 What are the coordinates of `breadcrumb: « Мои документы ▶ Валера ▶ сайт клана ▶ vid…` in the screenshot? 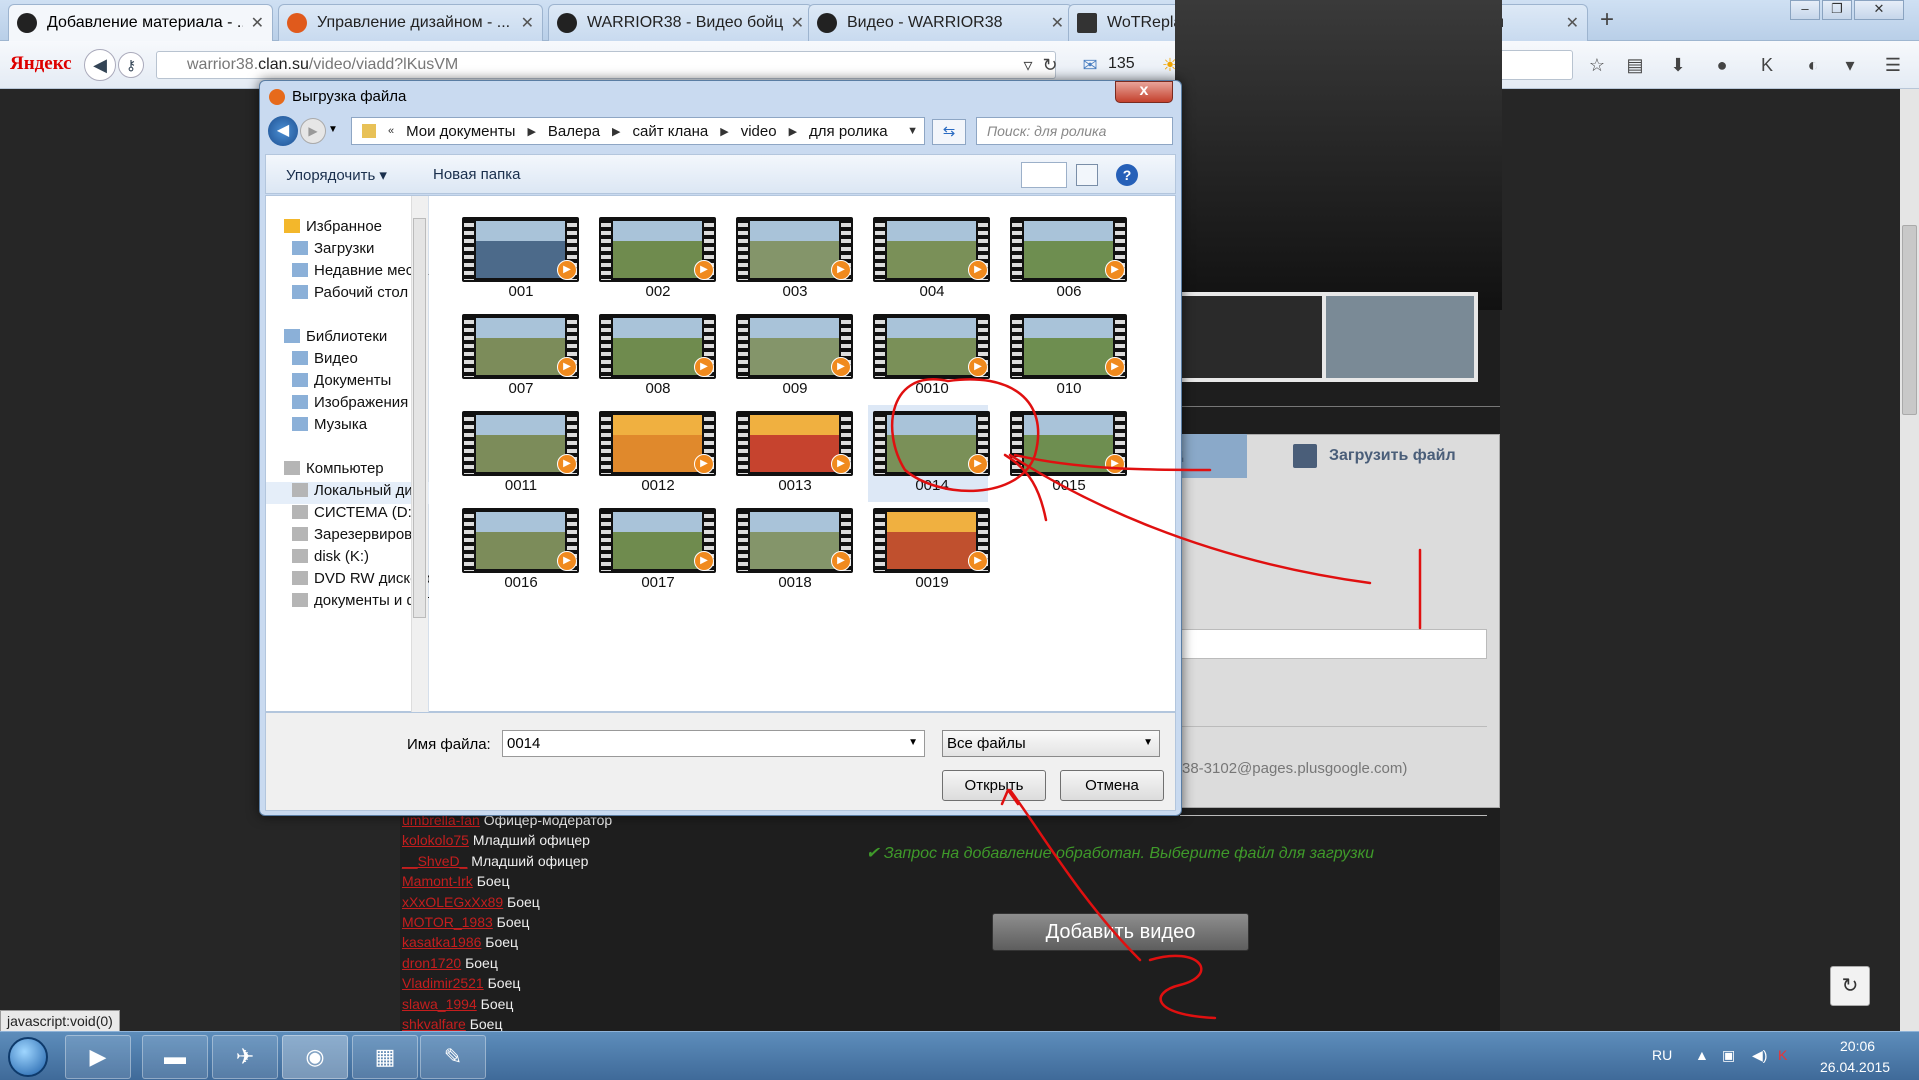 It's located at (638, 131).